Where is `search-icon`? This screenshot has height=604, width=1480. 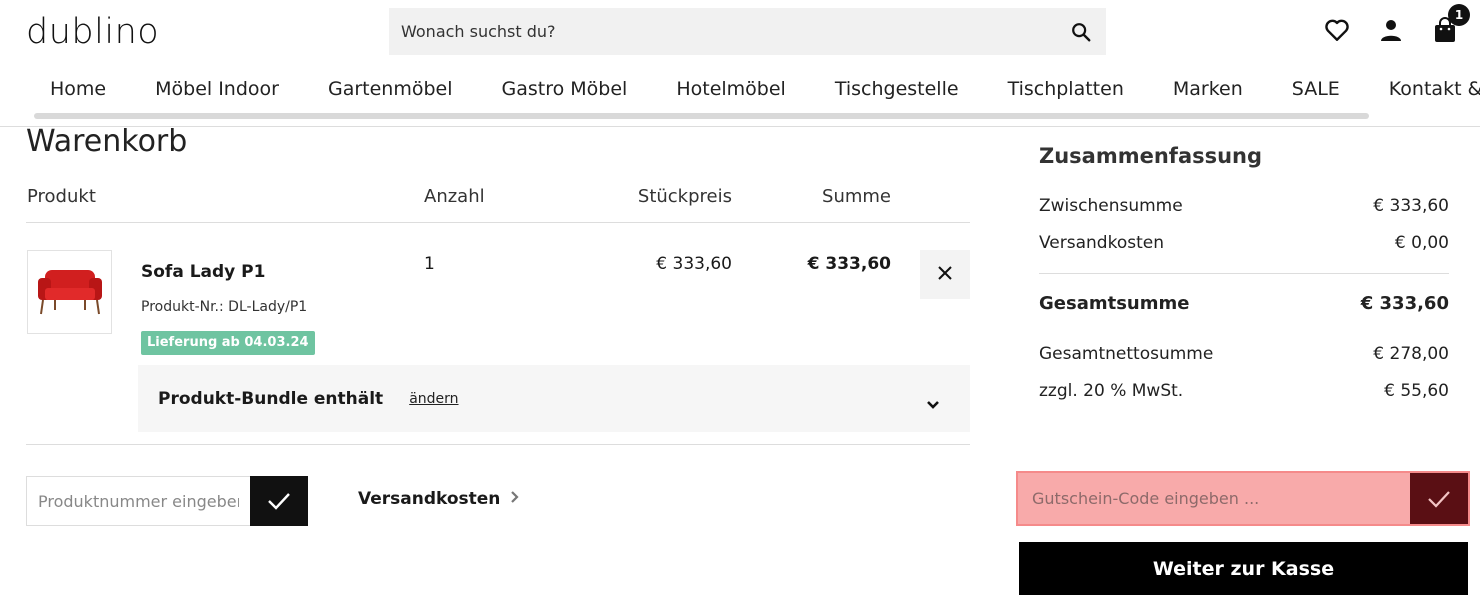 search-icon is located at coordinates (1081, 32).